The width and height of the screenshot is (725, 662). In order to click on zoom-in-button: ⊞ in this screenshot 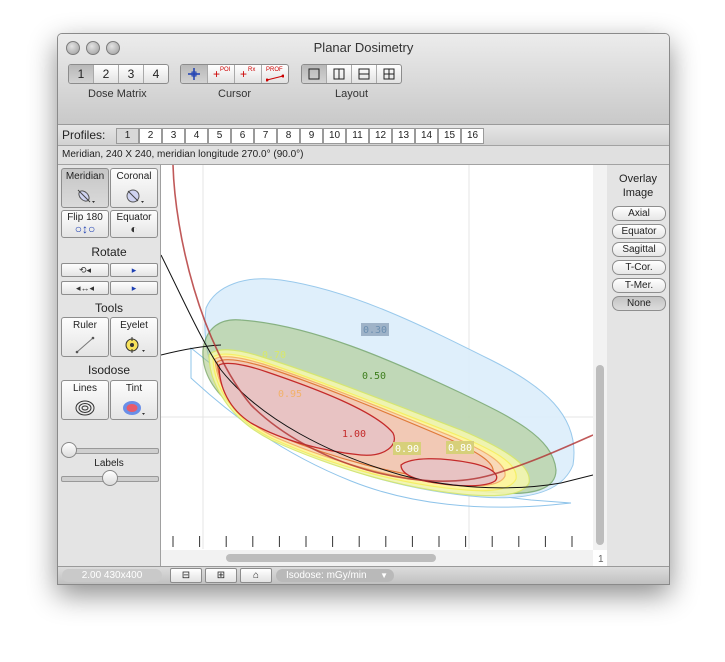, I will do `click(221, 575)`.